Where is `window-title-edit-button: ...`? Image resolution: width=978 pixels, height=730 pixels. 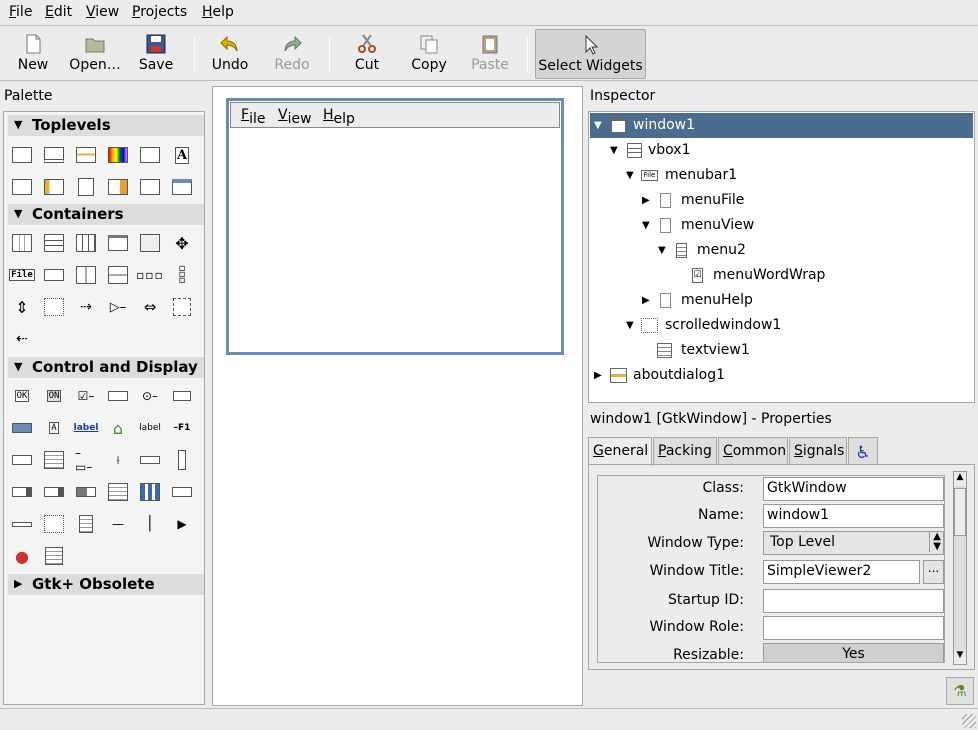 window-title-edit-button: ... is located at coordinates (933, 572).